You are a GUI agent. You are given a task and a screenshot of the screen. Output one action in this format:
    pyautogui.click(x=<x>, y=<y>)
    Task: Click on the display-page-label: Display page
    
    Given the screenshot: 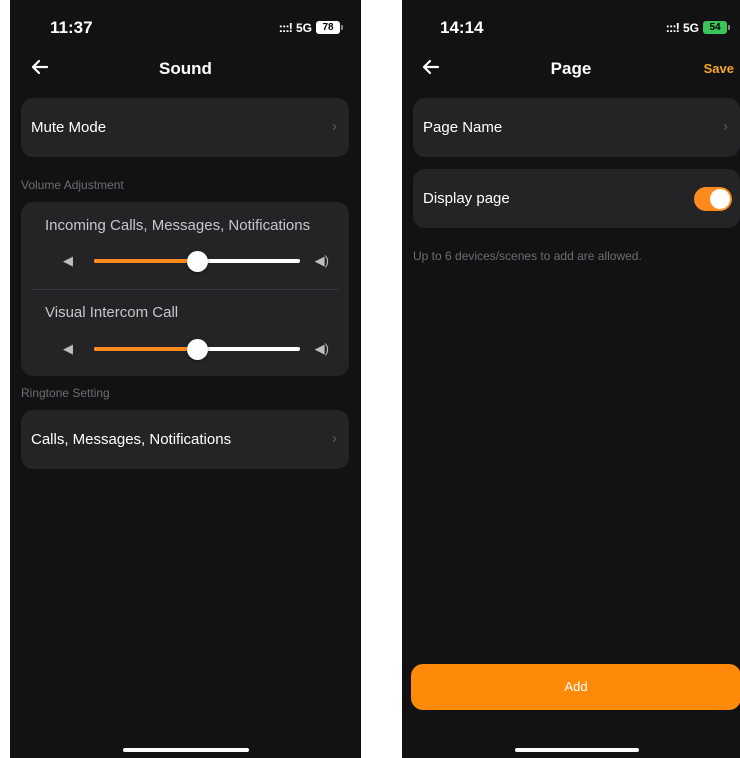 What is the action you would take?
    pyautogui.click(x=466, y=198)
    